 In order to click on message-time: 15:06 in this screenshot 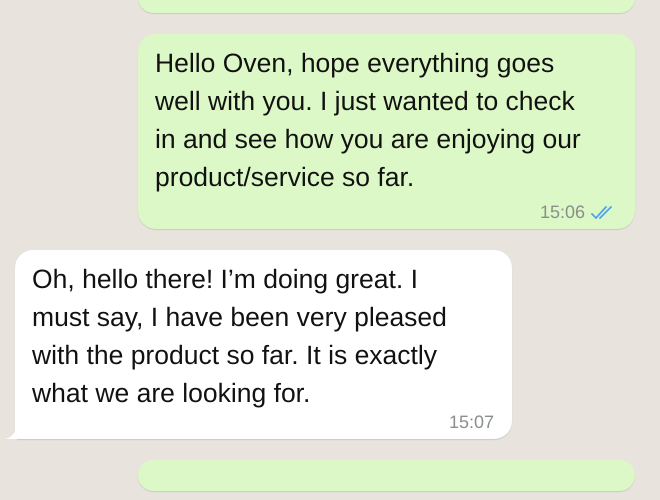, I will do `click(562, 212)`.